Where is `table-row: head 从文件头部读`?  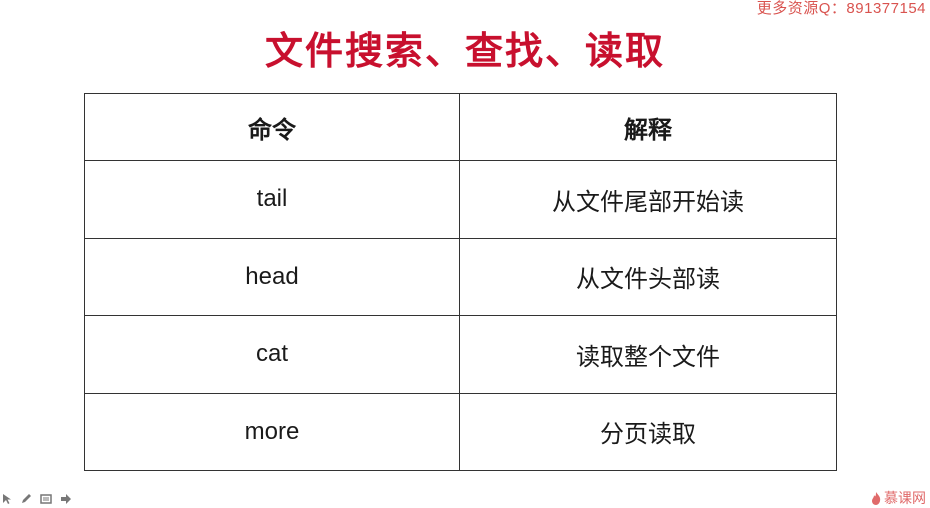
table-row: head 从文件头部读 is located at coordinates (460, 276).